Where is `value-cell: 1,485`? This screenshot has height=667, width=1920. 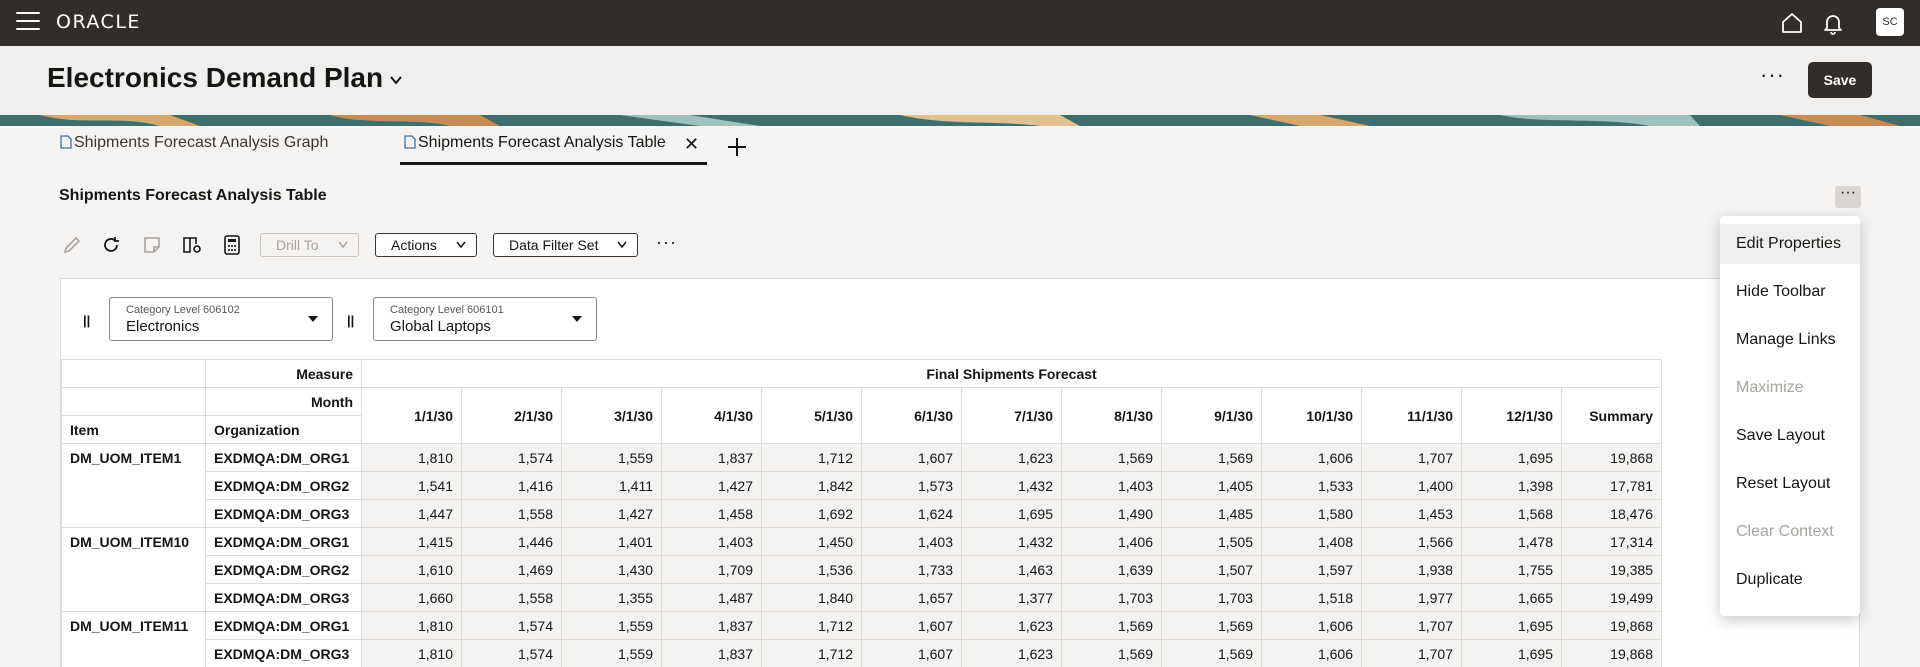 value-cell: 1,485 is located at coordinates (1211, 513).